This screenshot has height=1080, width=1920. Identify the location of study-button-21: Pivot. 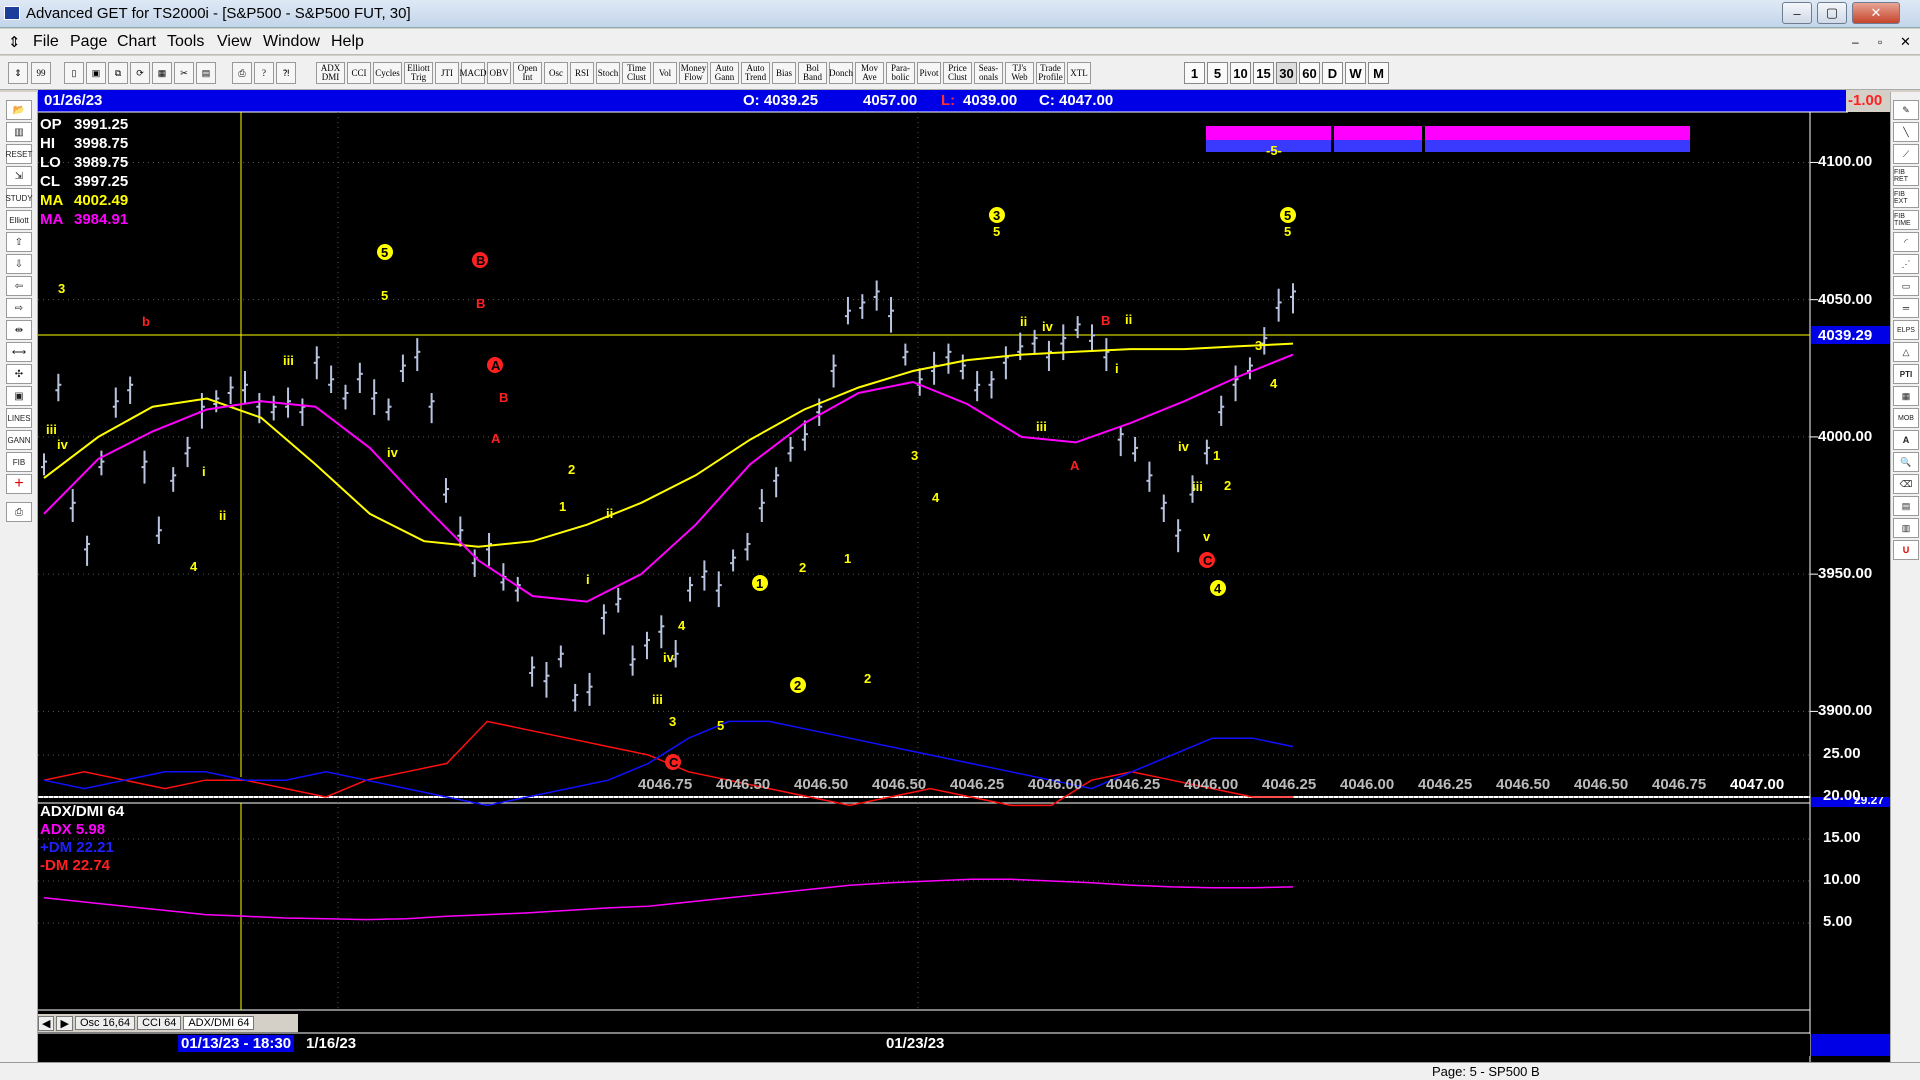
(929, 73).